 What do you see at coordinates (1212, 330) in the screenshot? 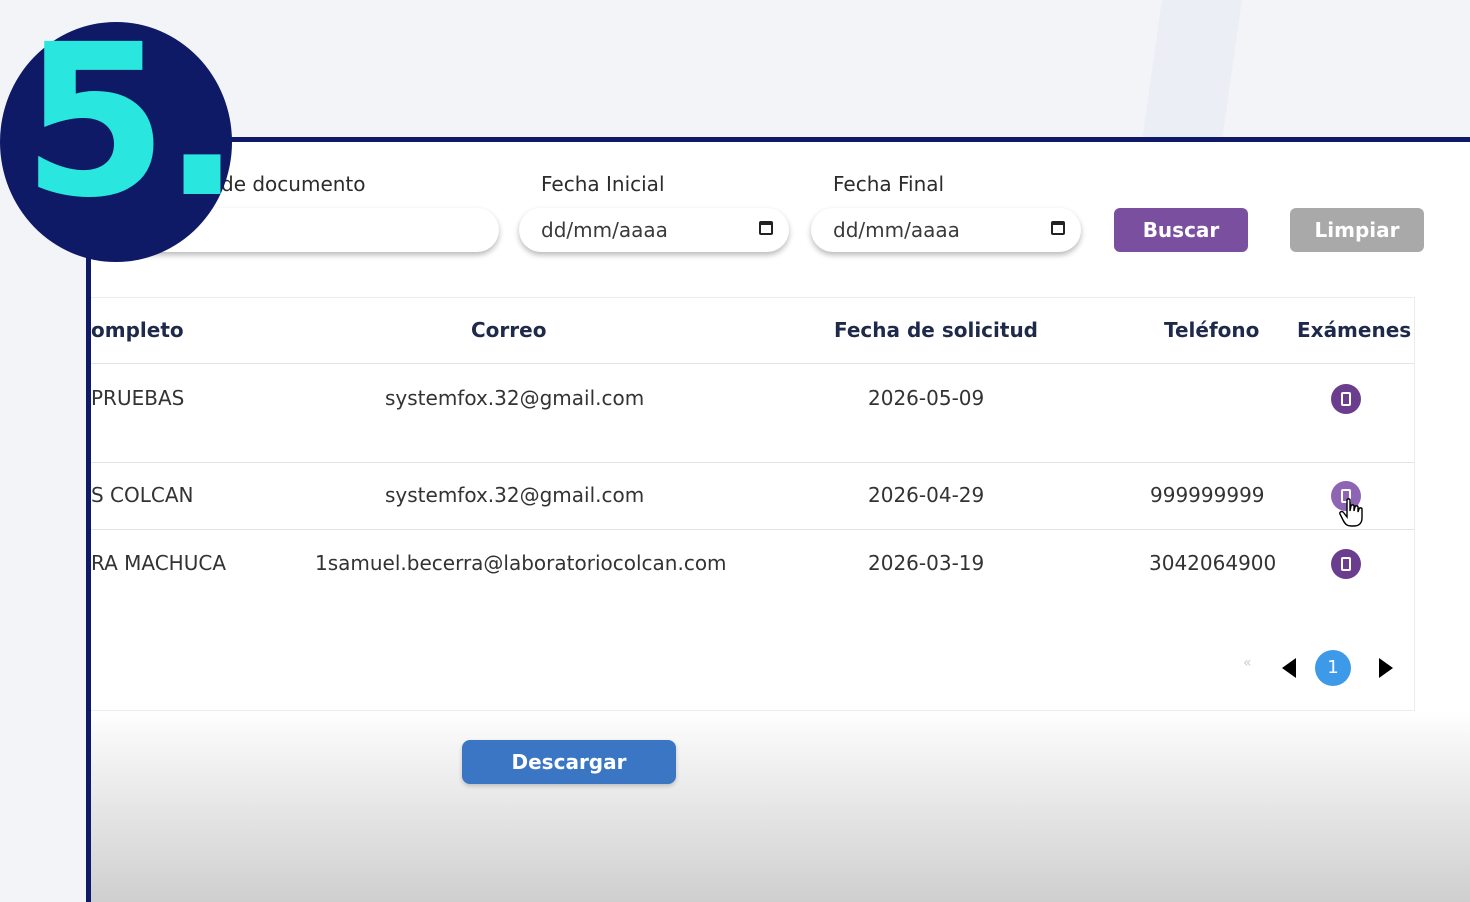
I see `column-header-phone: Teléfono` at bounding box center [1212, 330].